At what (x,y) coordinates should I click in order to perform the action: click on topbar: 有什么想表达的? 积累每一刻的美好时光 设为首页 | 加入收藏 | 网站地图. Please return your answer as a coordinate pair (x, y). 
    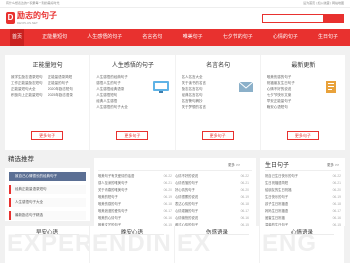
    Looking at the image, I should click on (175, 4).